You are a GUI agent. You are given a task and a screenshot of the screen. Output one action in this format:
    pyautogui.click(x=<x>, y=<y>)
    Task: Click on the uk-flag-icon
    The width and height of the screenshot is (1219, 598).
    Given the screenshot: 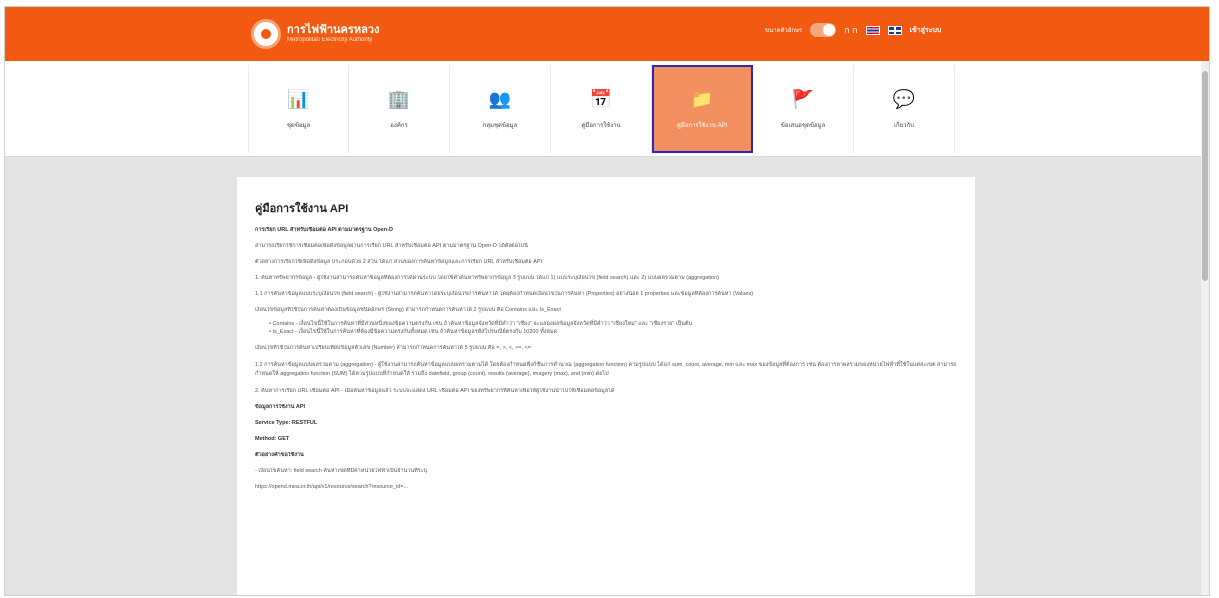 What is the action you would take?
    pyautogui.click(x=894, y=30)
    